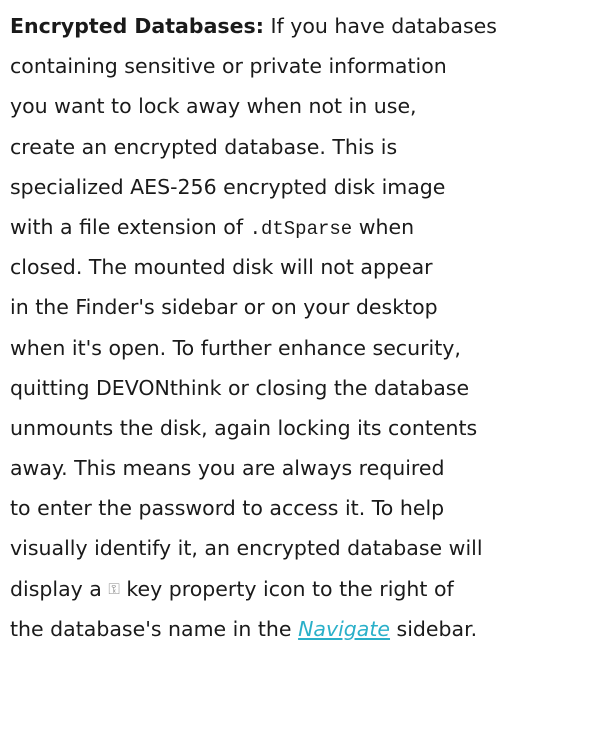  I want to click on paragraph-line-5: specialized AES-256 encrypted disk image, so click(228, 186).